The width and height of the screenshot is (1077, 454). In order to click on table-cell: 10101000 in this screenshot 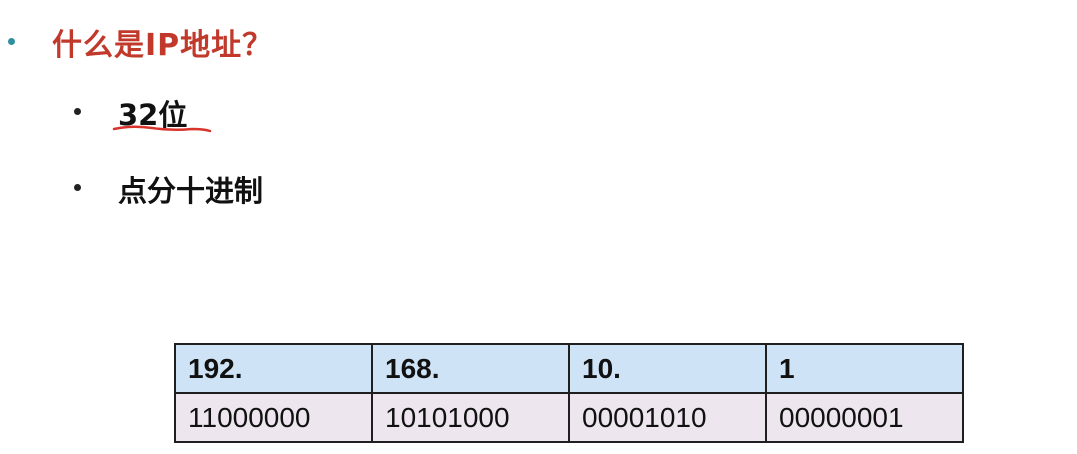, I will do `click(470, 417)`.